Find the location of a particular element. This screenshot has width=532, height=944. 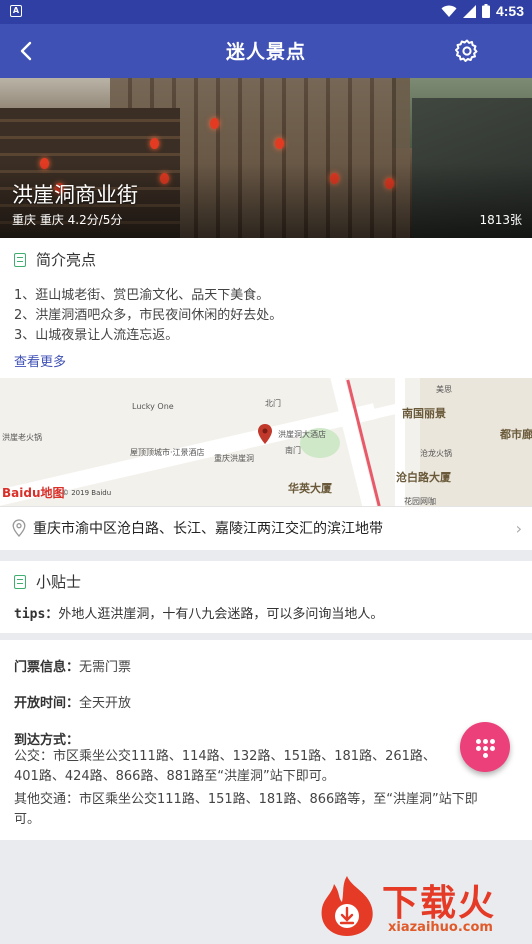

bus-route-line: 401路、424路、866路、881路至“洪崖洞”站下即可。 is located at coordinates (174, 776).